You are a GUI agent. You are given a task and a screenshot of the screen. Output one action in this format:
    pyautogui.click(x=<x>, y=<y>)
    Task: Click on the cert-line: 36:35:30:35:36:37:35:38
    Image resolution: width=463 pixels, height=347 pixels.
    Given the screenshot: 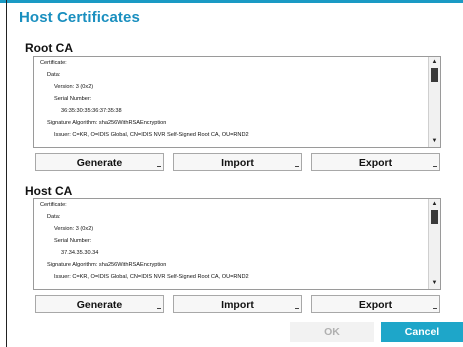 What is the action you would take?
    pyautogui.click(x=91, y=111)
    